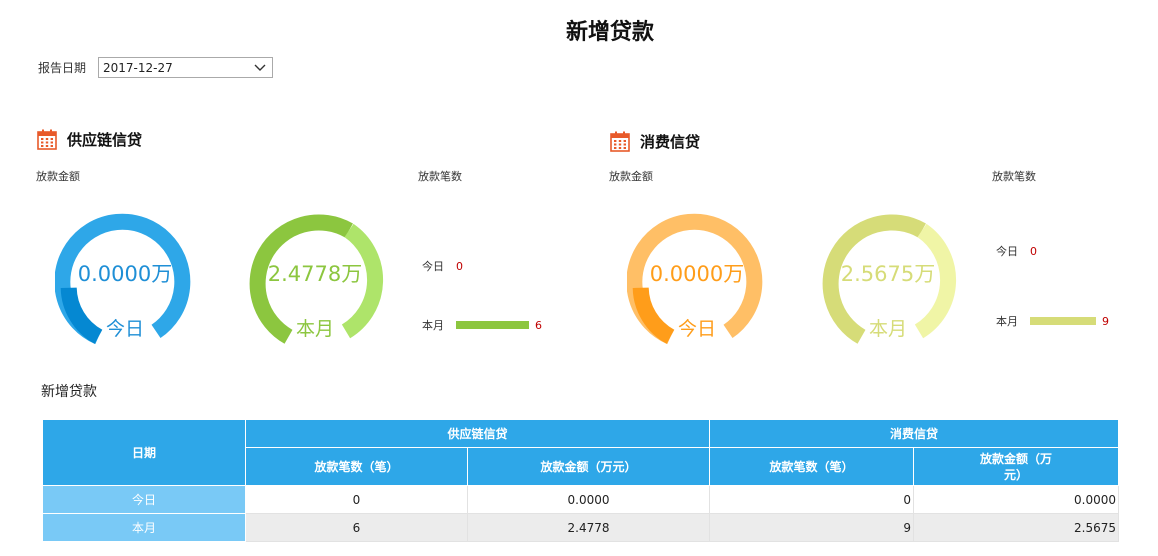 The height and width of the screenshot is (556, 1158). I want to click on header-supply-chain: 供应链信贷, so click(477, 433).